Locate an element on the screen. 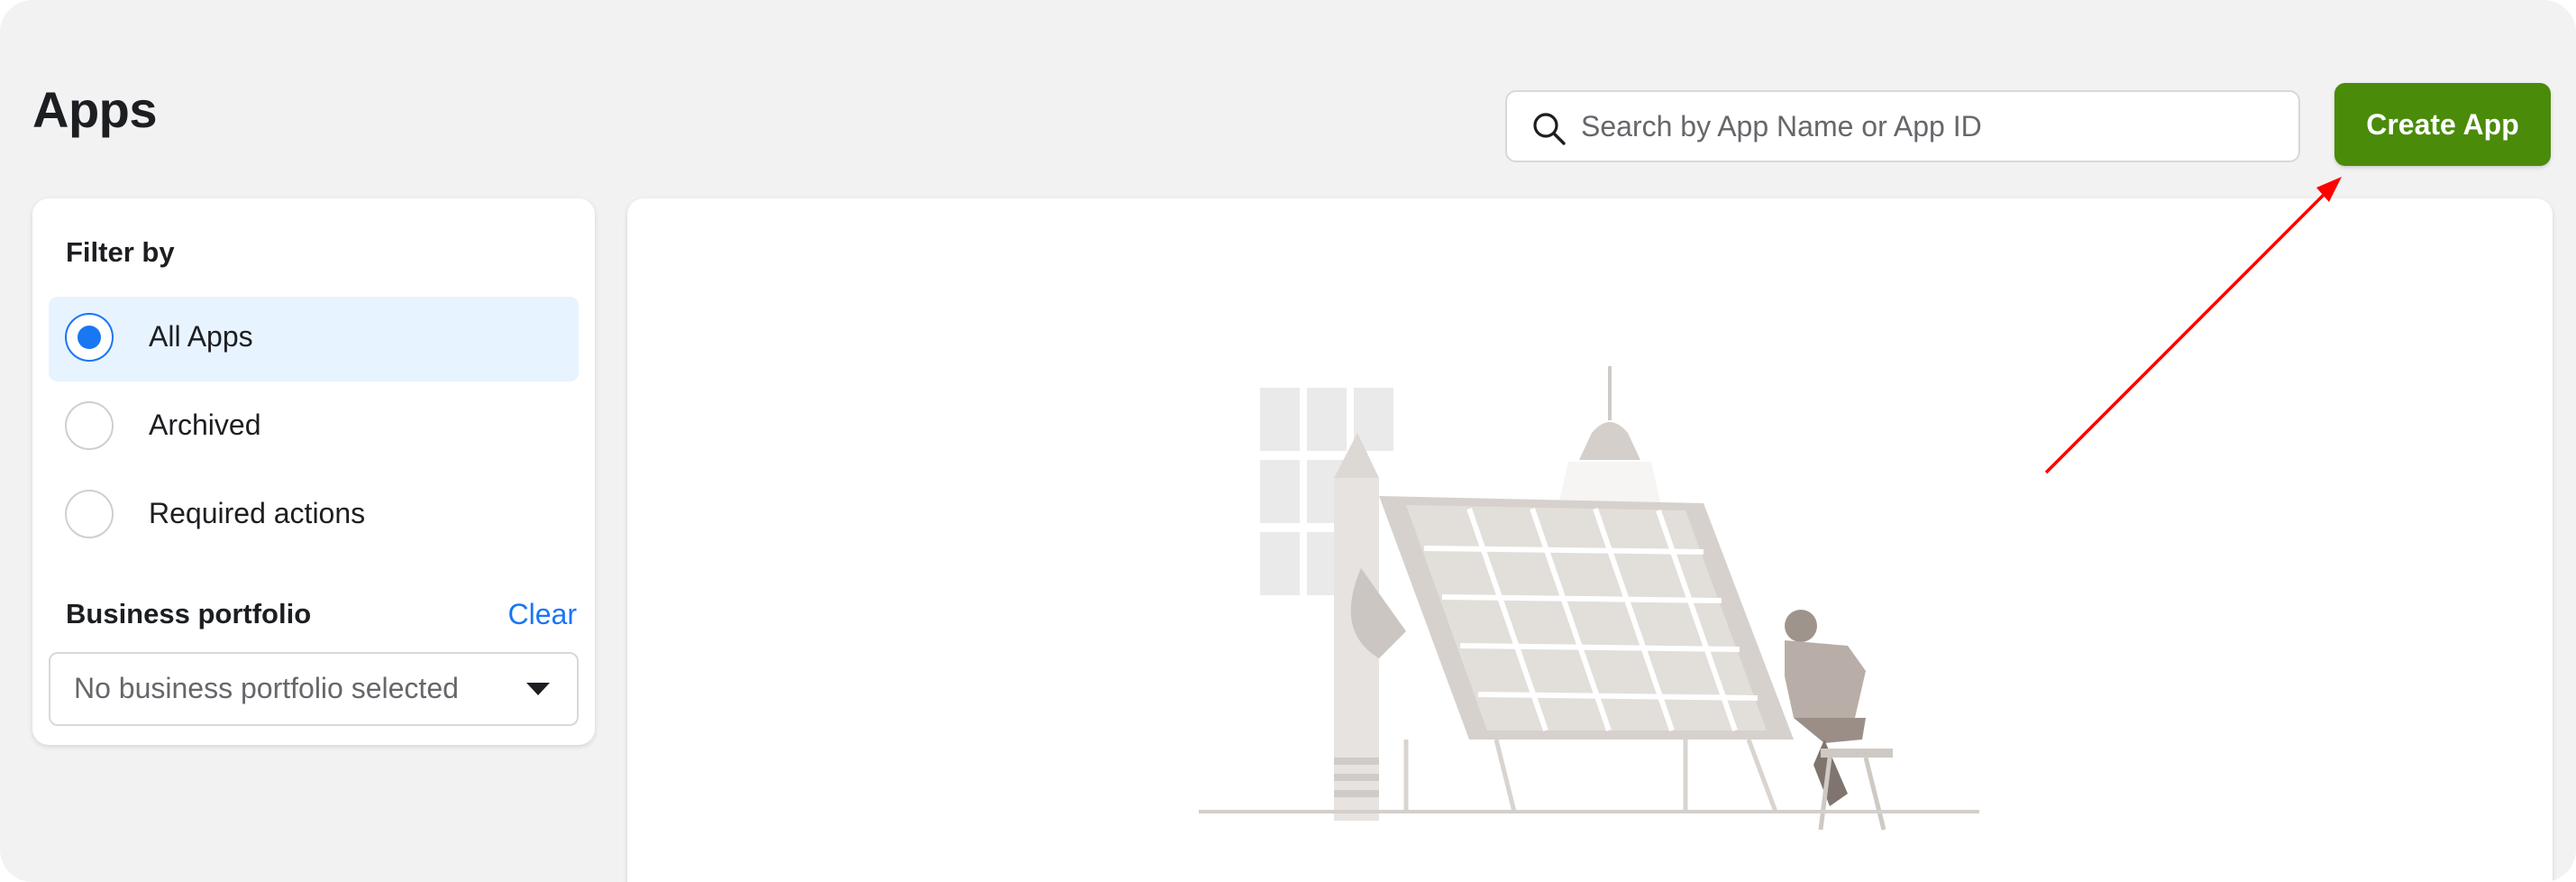  radio-dot is located at coordinates (89, 337).